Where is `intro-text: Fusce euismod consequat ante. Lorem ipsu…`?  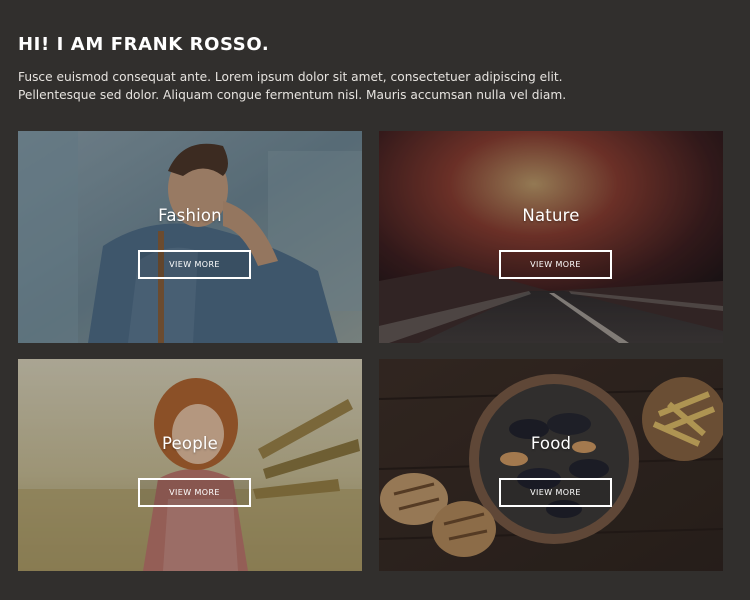 intro-text: Fusce euismod consequat ante. Lorem ipsu… is located at coordinates (292, 86).